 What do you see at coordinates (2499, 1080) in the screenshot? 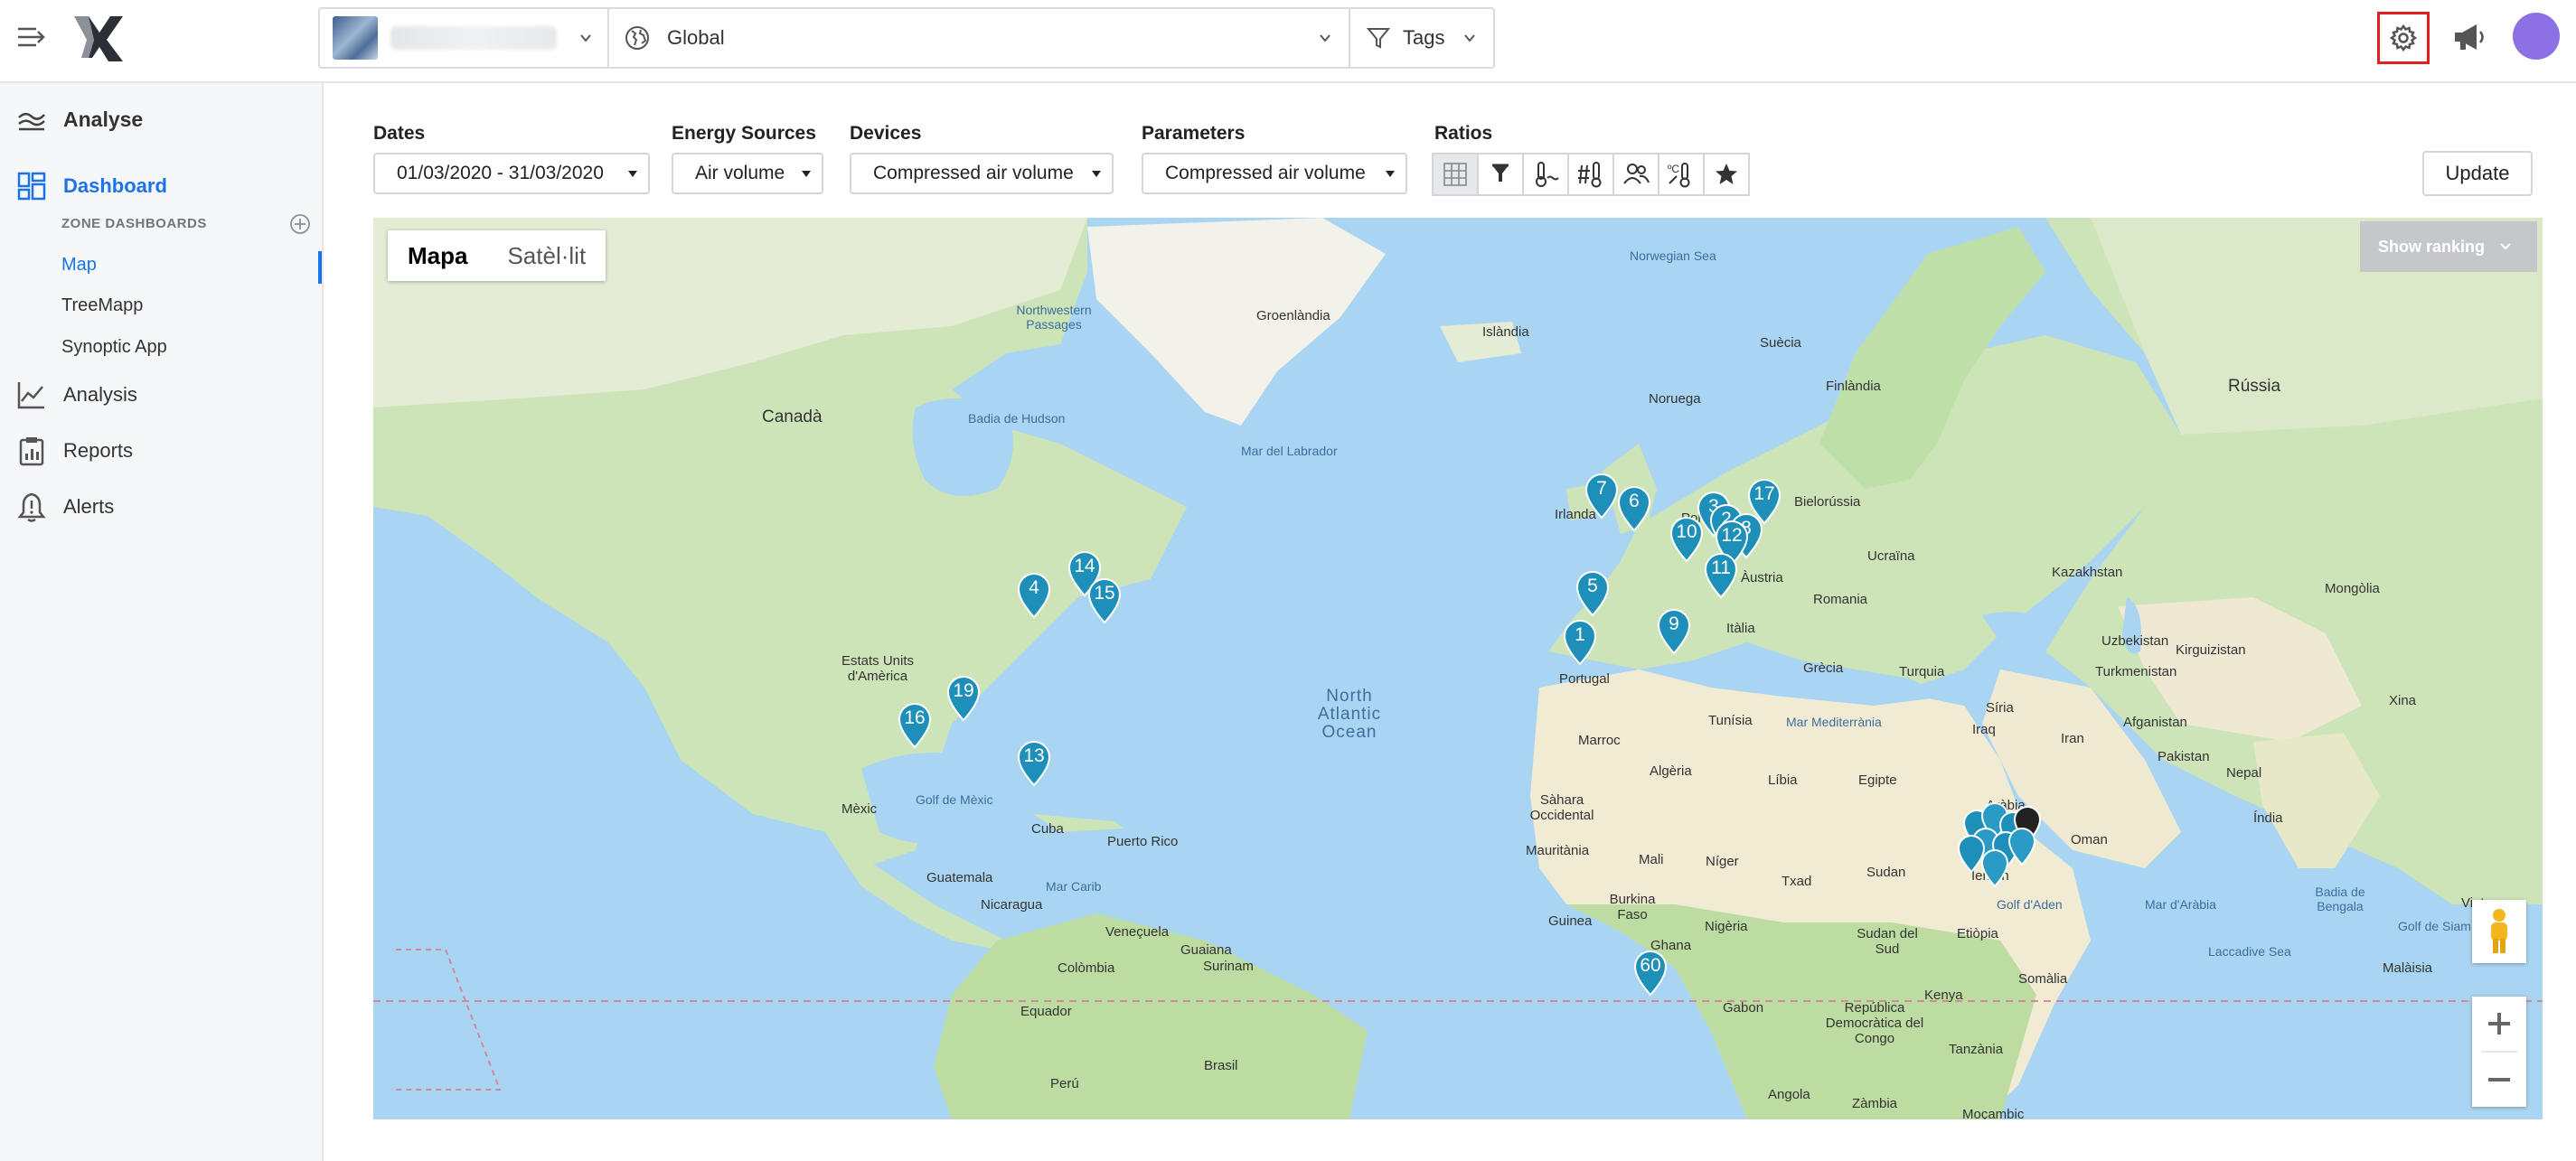
I see `zoom-out-button` at bounding box center [2499, 1080].